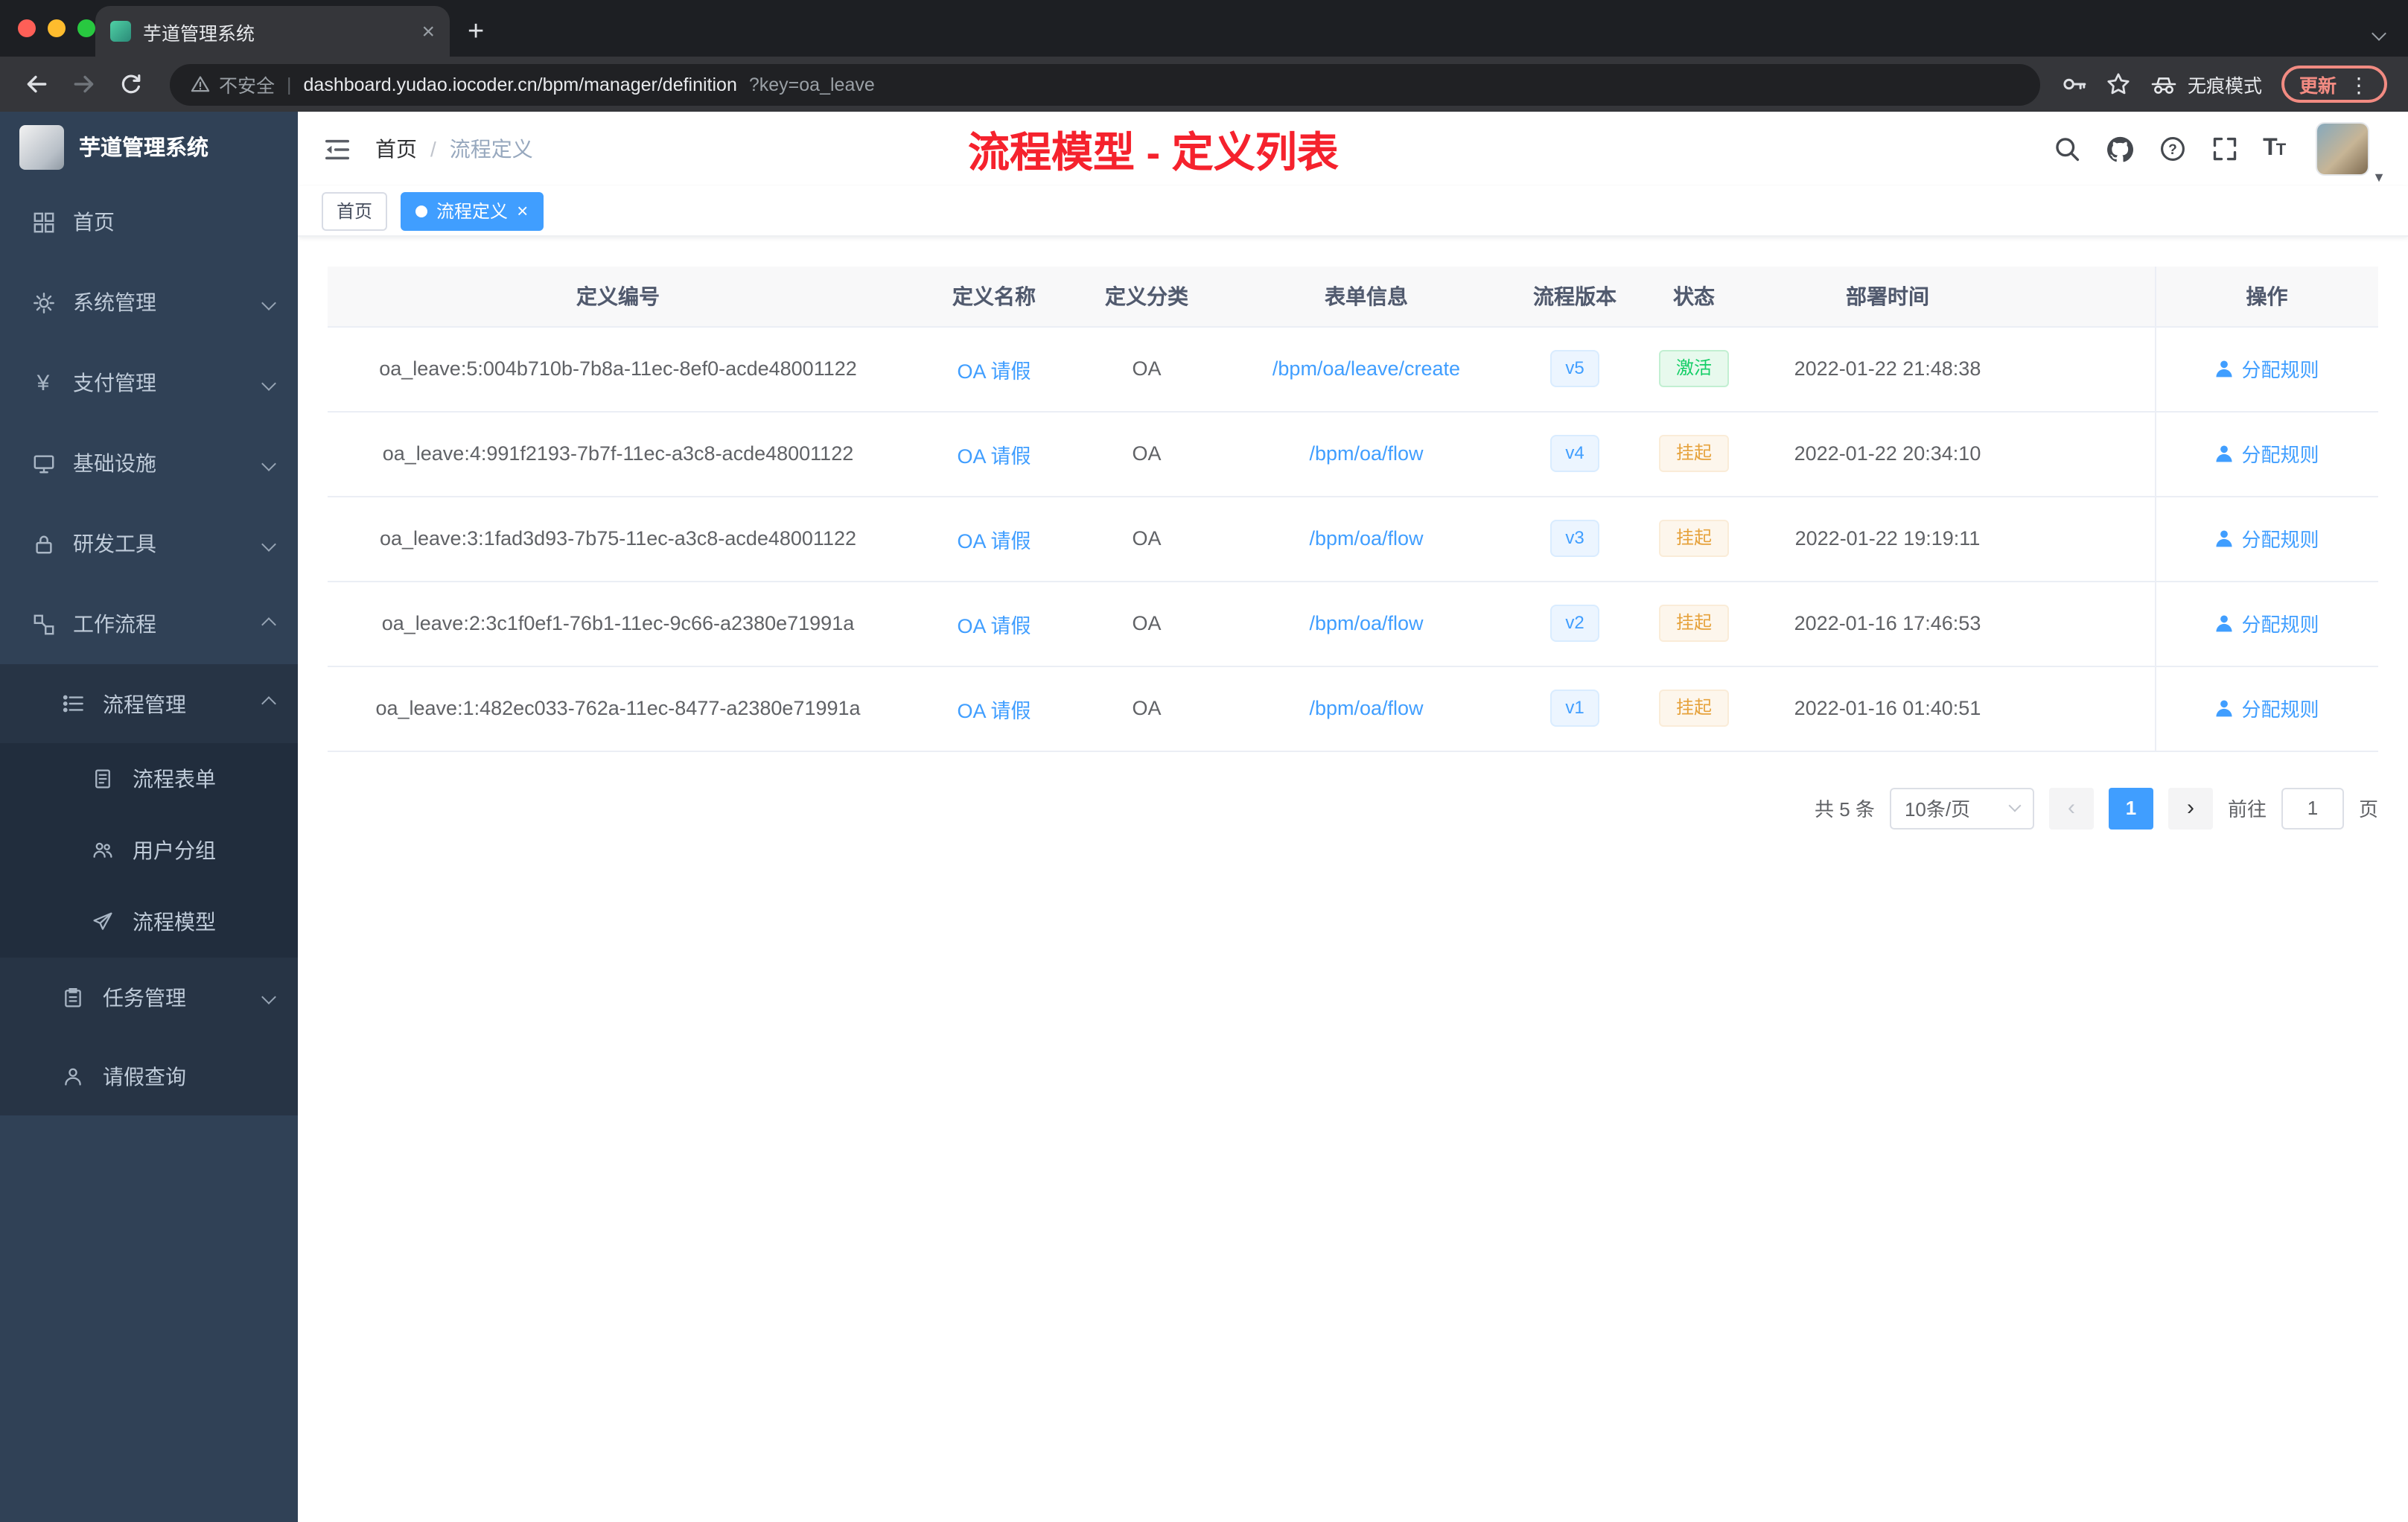 The height and width of the screenshot is (1522, 2408). I want to click on sidebar-item-label: 用户分组, so click(174, 850).